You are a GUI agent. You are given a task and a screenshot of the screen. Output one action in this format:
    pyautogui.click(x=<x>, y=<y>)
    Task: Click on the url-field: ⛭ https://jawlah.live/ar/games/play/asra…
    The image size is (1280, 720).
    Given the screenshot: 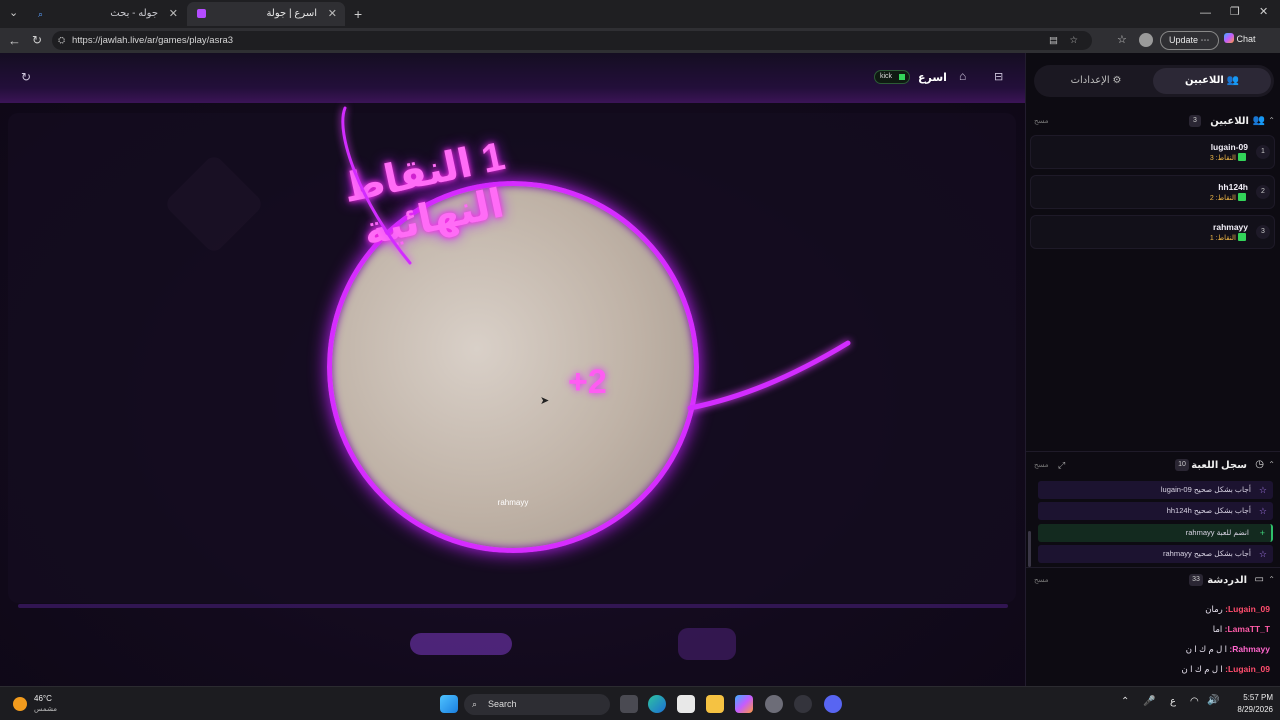 What is the action you would take?
    pyautogui.click(x=572, y=40)
    